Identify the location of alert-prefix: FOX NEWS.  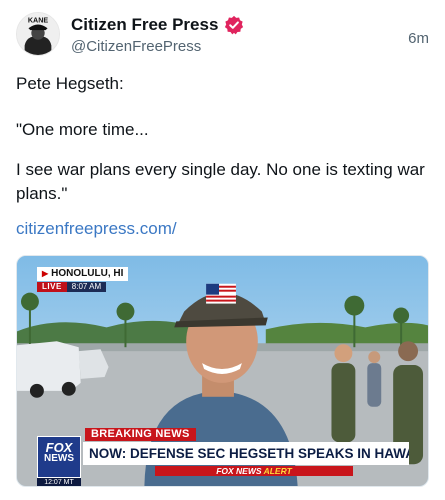
(239, 471).